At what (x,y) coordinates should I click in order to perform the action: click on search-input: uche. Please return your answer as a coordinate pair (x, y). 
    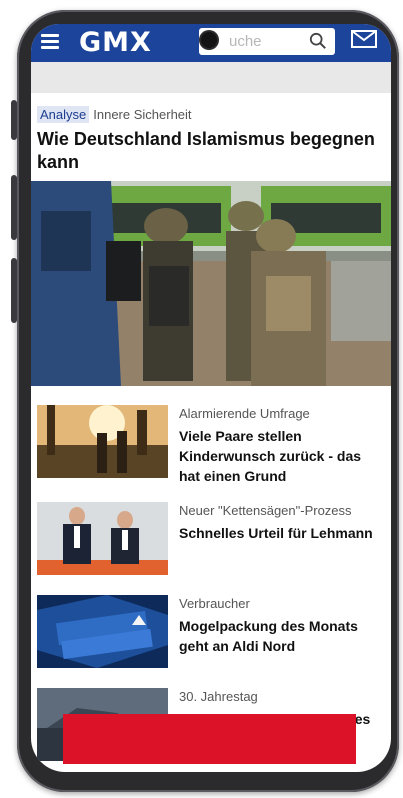
    Looking at the image, I should click on (267, 41).